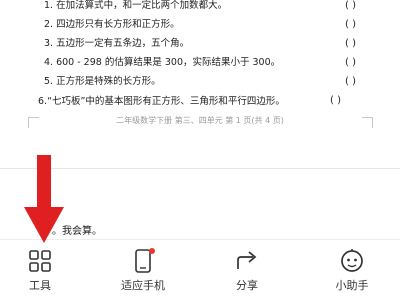  I want to click on answer-paren-2: ( ), so click(350, 24).